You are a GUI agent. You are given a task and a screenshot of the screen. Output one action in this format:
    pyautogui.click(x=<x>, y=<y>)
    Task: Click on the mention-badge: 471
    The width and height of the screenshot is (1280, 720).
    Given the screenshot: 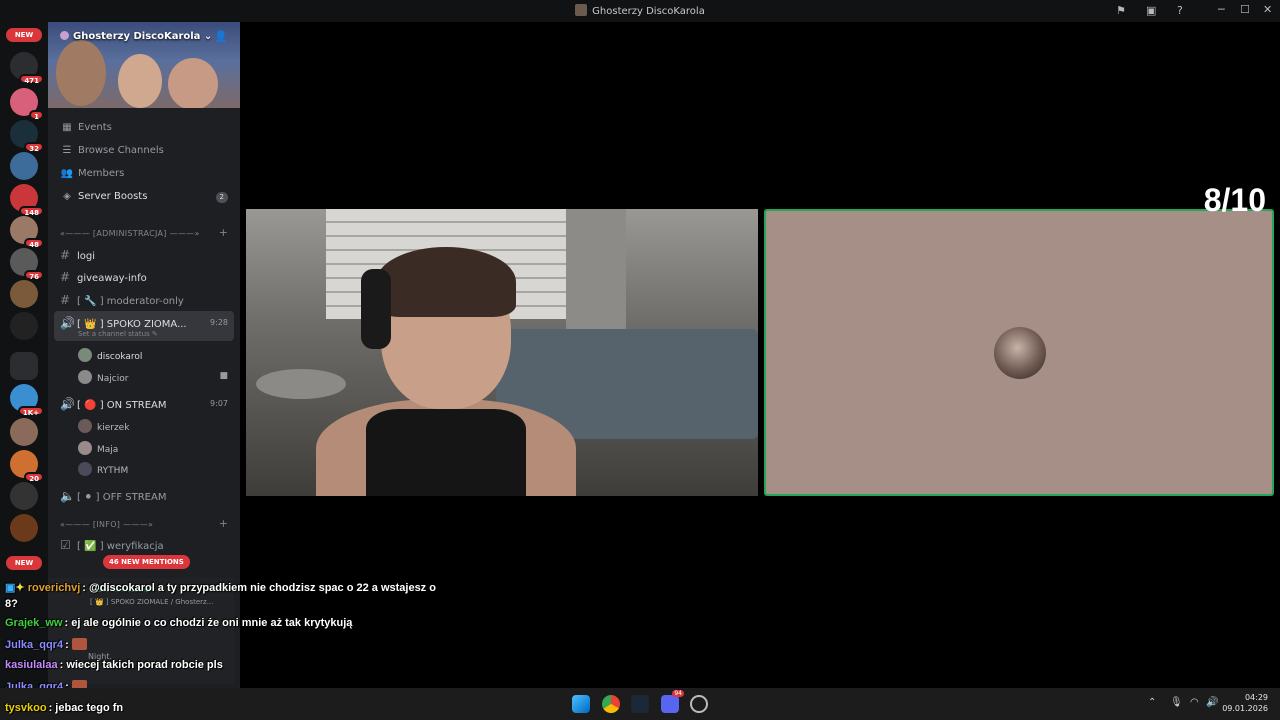 What is the action you would take?
    pyautogui.click(x=31, y=79)
    